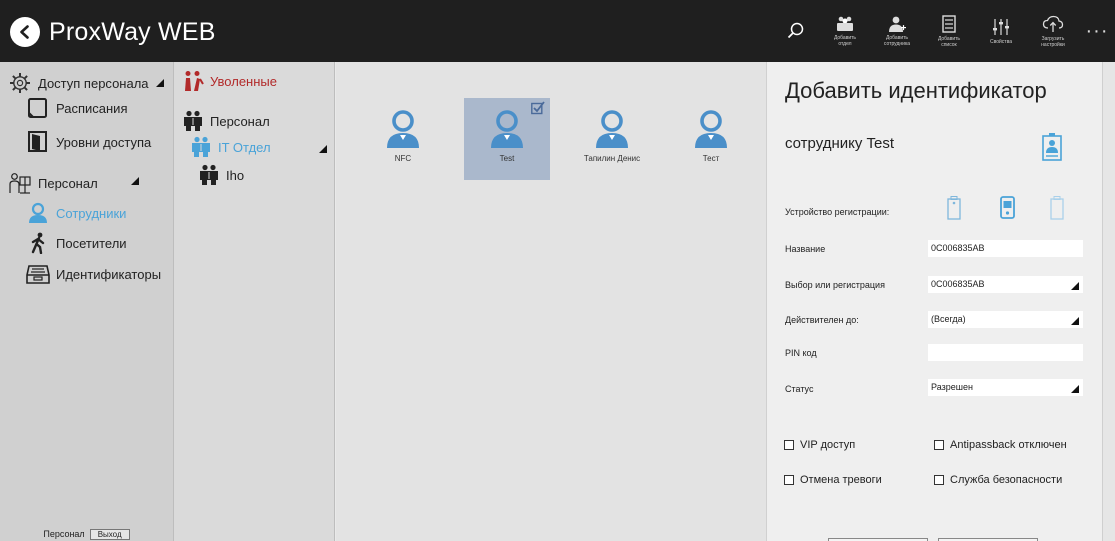 This screenshot has width=1115, height=541. I want to click on id-badge-icon, so click(1052, 147).